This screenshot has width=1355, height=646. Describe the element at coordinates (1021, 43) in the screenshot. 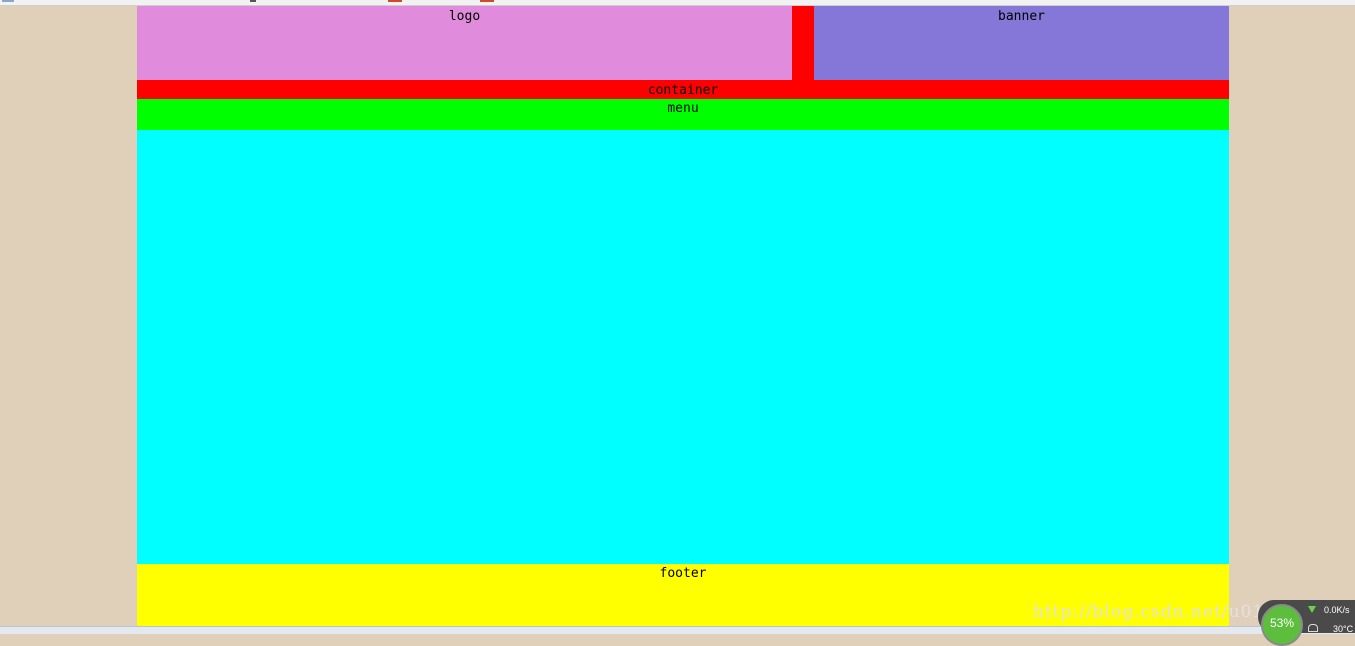

I see `banner-block: banner` at that location.